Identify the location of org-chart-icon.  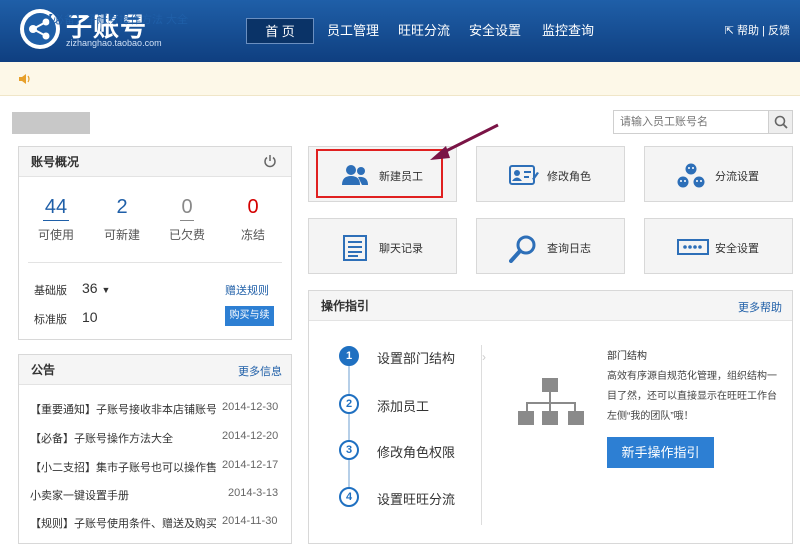
(551, 401).